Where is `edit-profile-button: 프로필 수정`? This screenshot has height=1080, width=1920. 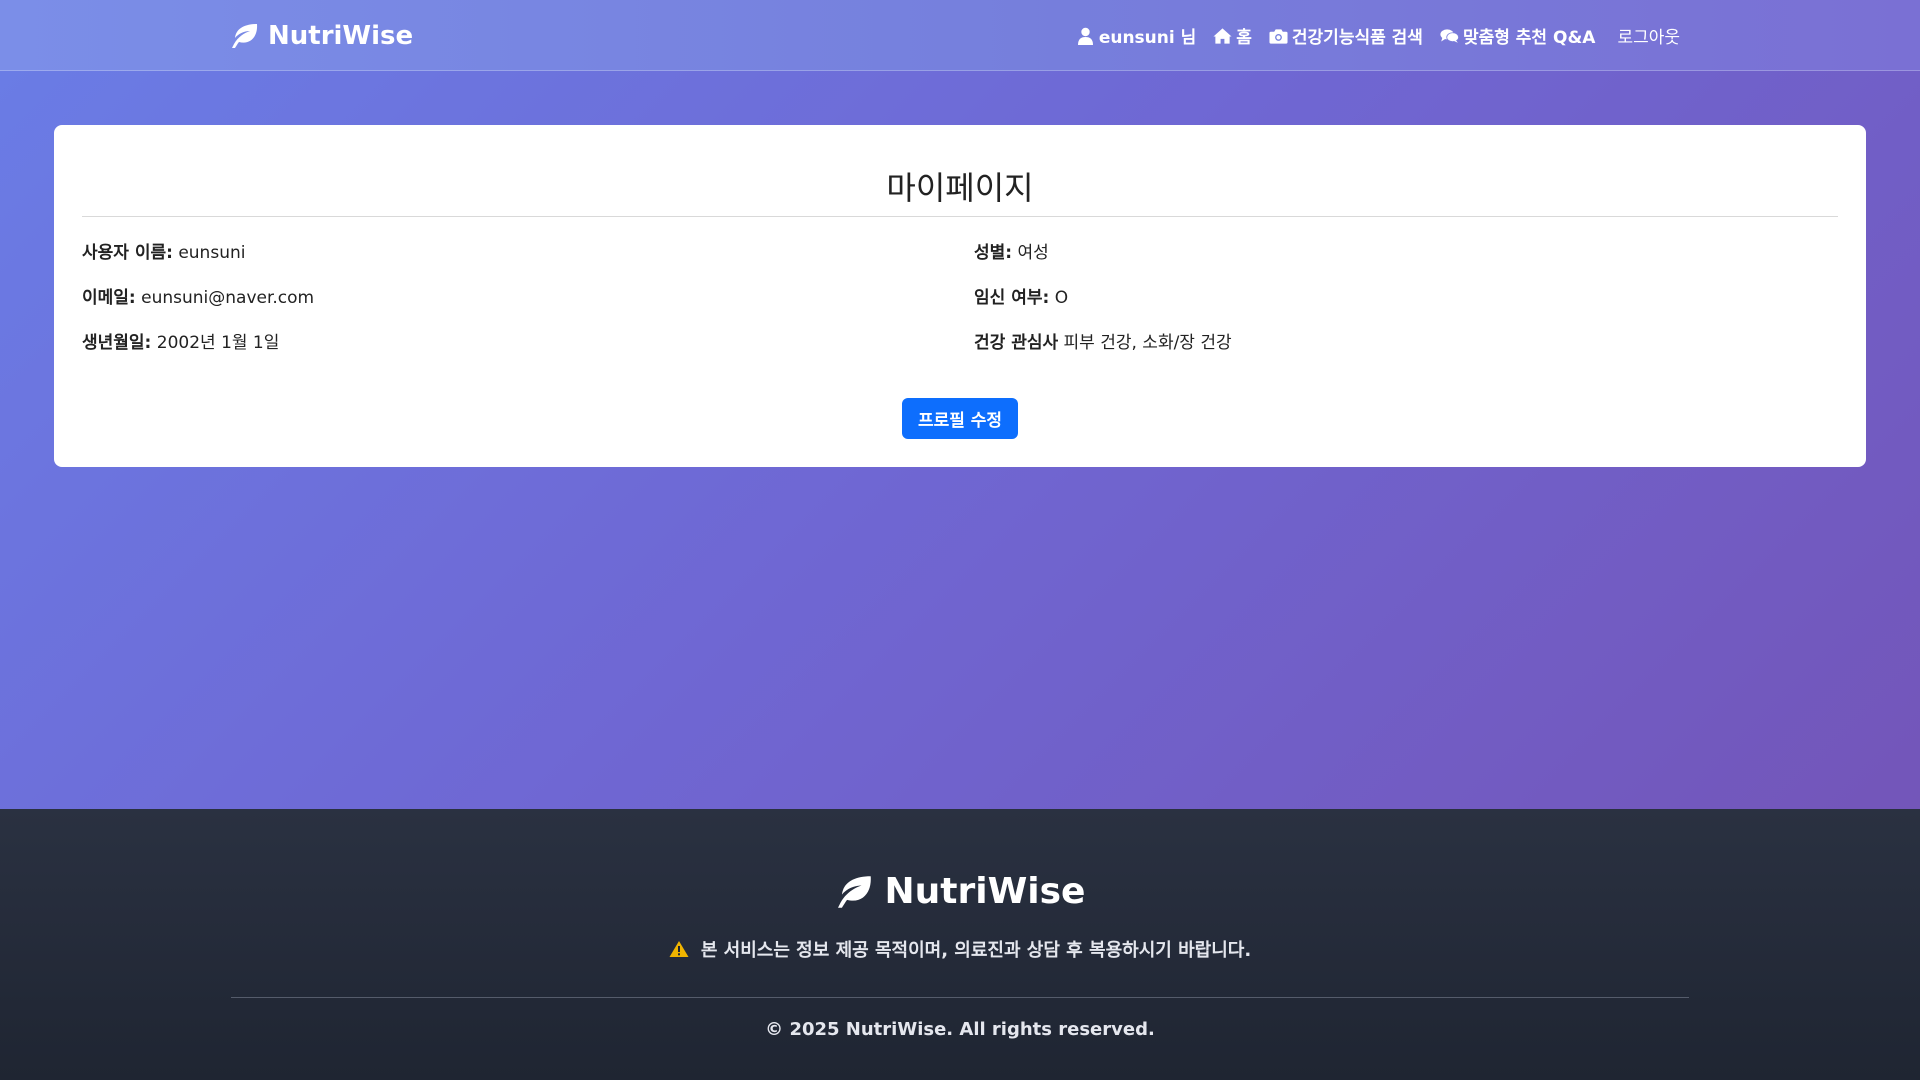
edit-profile-button: 프로필 수정 is located at coordinates (960, 418).